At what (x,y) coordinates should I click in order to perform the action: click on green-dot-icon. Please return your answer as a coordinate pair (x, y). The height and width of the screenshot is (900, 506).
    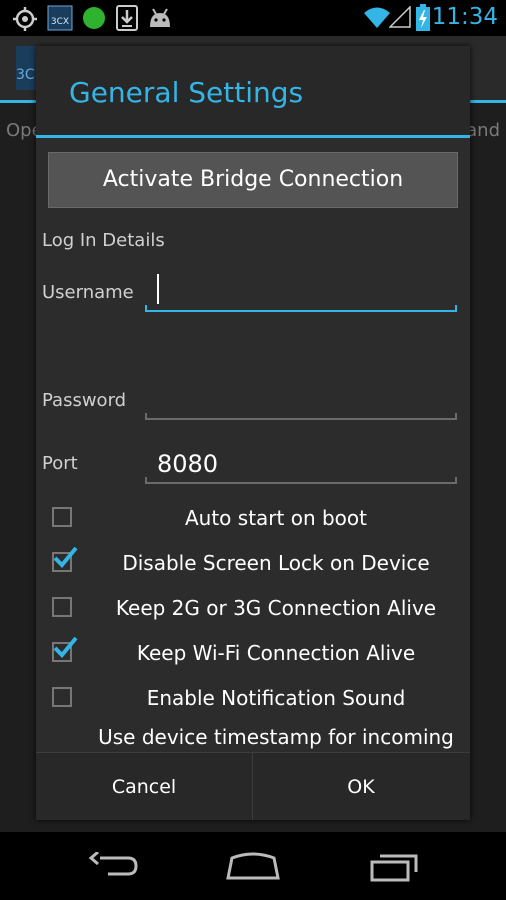
    Looking at the image, I should click on (94, 18).